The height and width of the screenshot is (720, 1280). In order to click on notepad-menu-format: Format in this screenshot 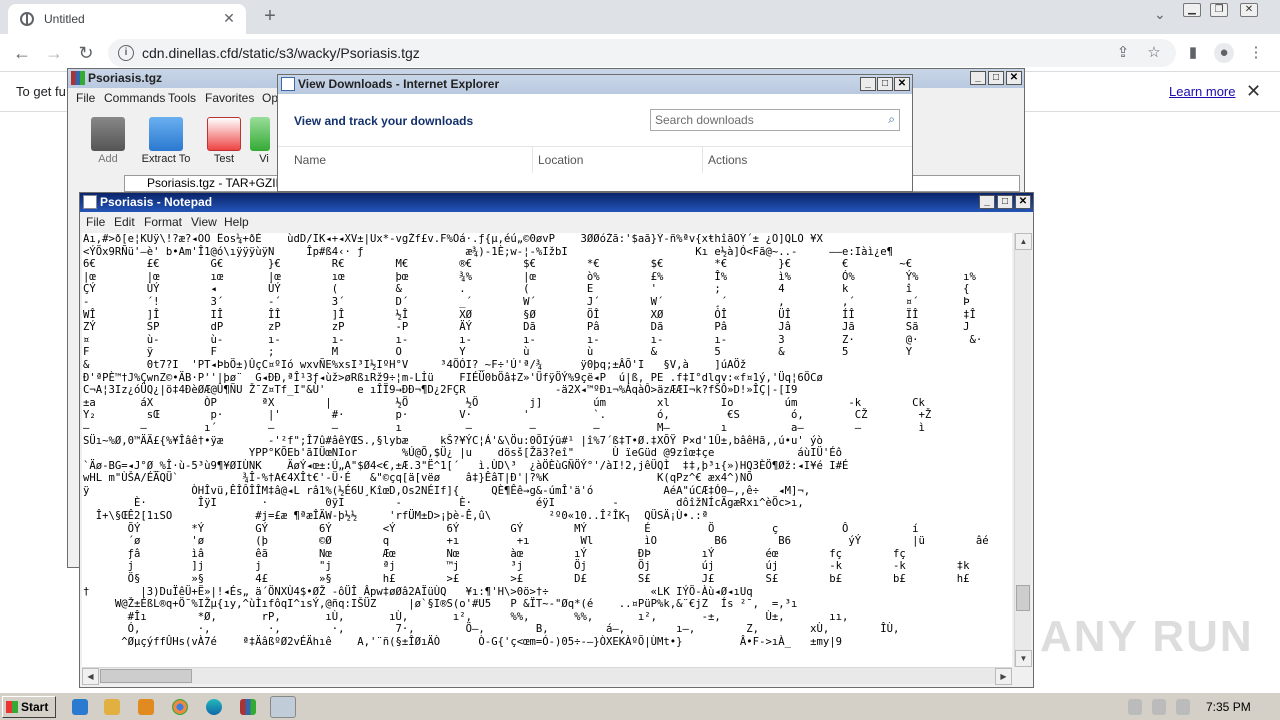, I will do `click(163, 222)`.